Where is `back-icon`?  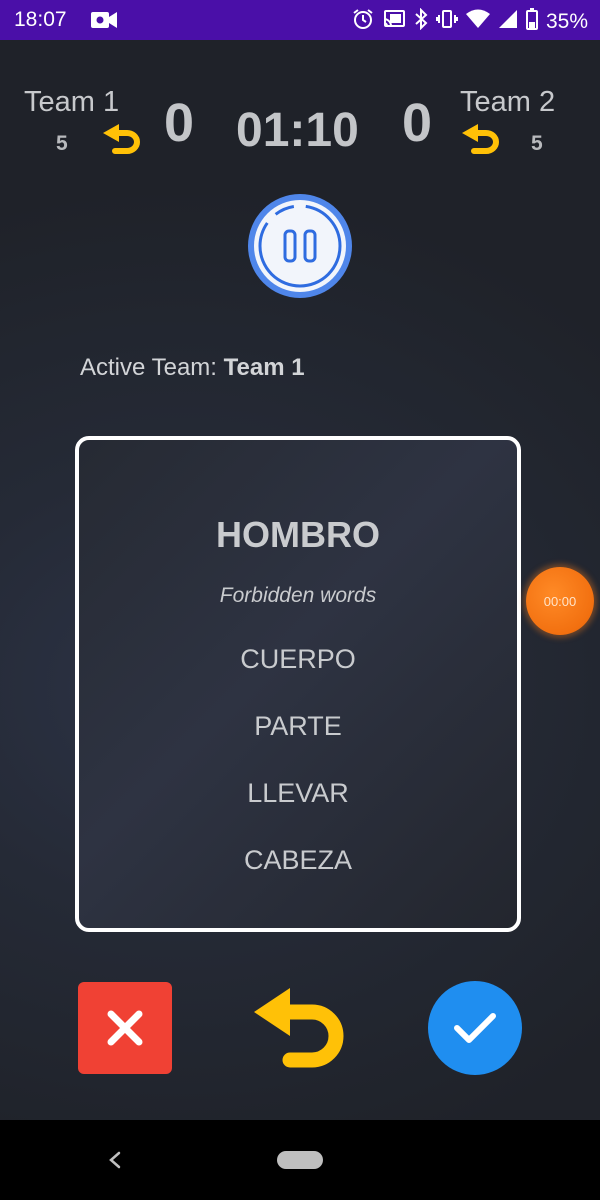
back-icon is located at coordinates (115, 1162).